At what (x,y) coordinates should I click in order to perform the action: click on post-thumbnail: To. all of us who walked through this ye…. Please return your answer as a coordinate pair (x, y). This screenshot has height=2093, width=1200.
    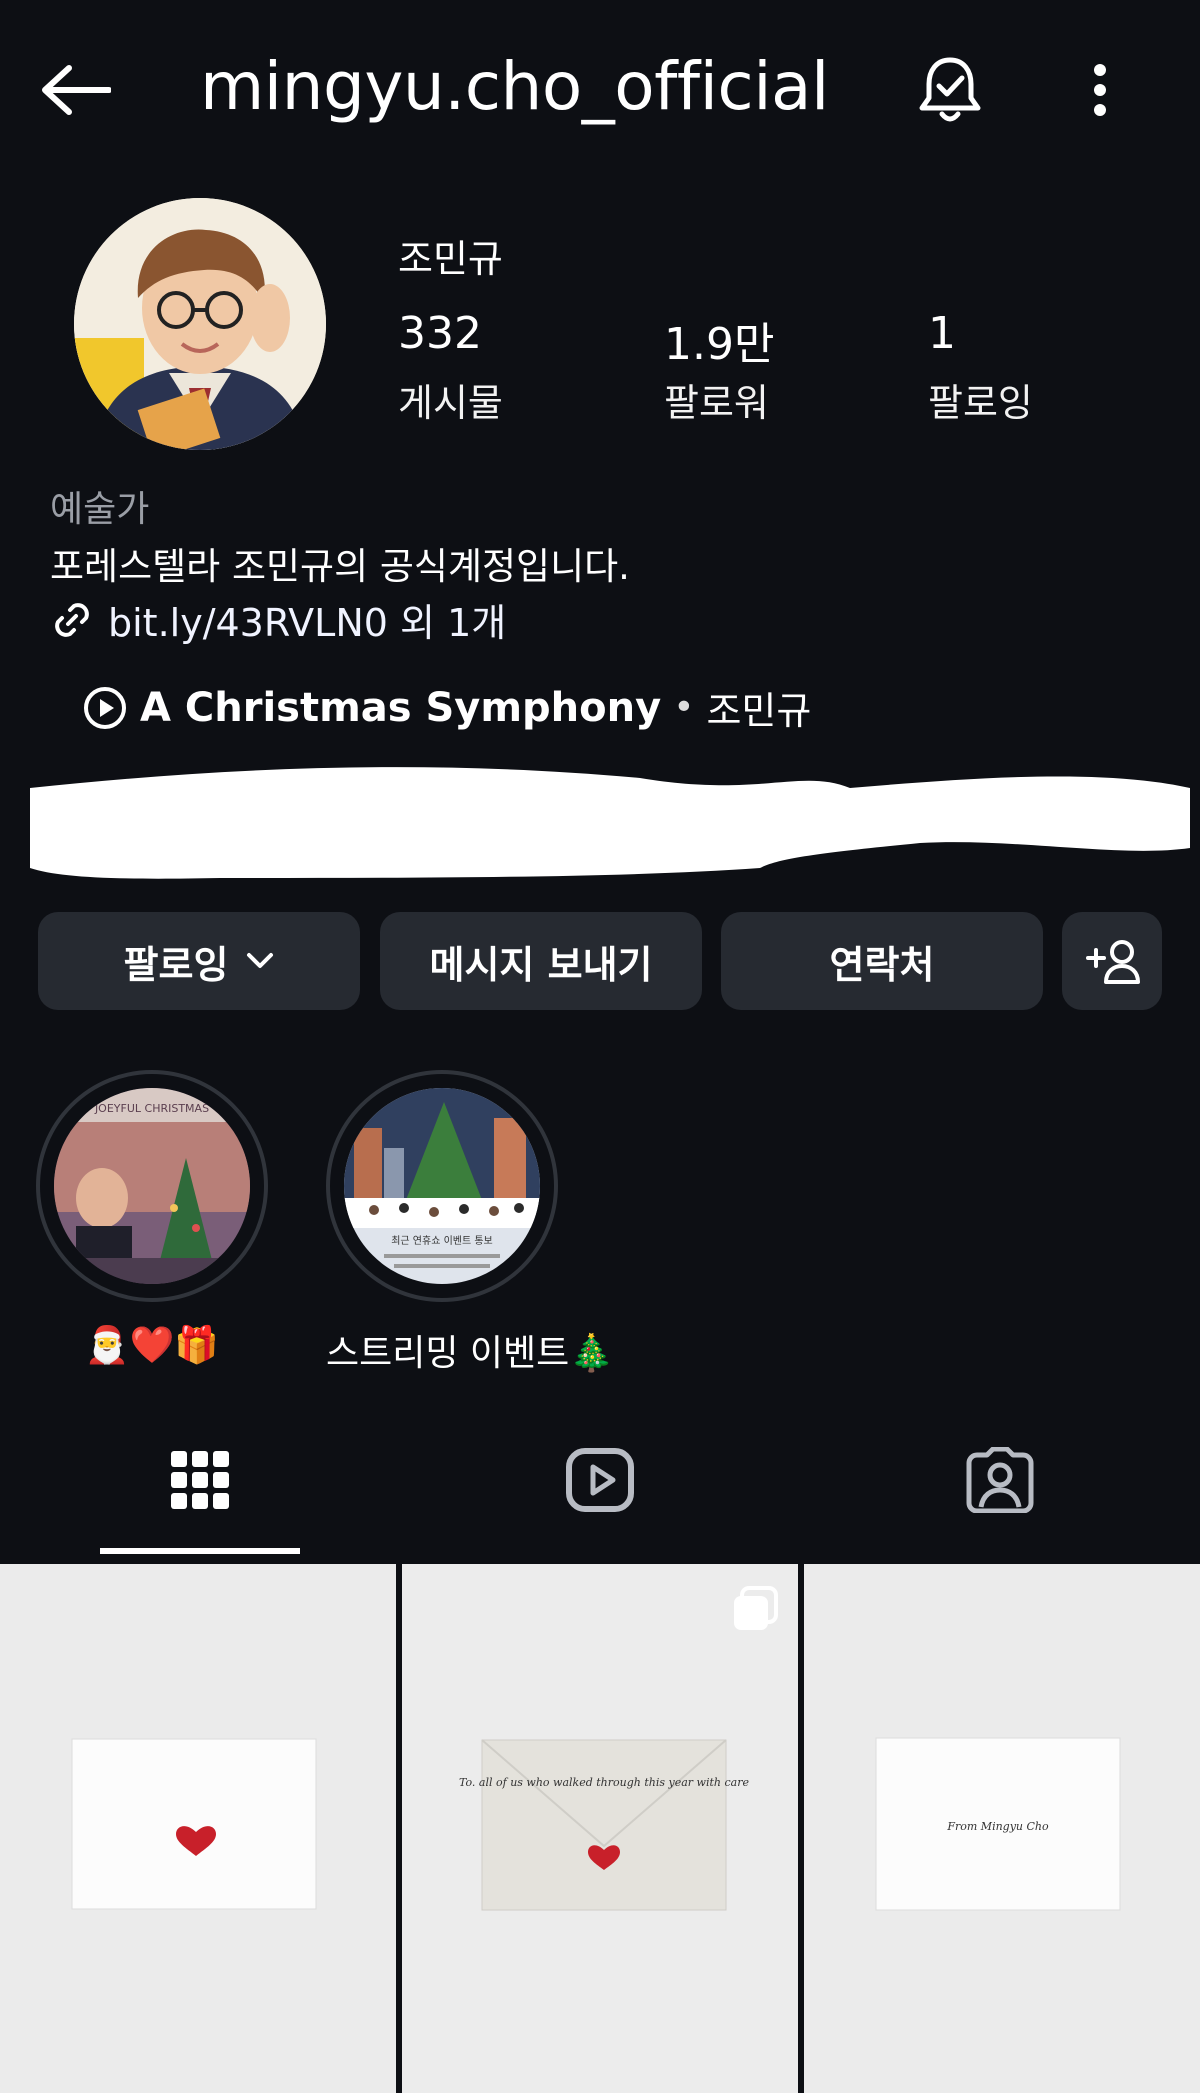
    Looking at the image, I should click on (600, 1828).